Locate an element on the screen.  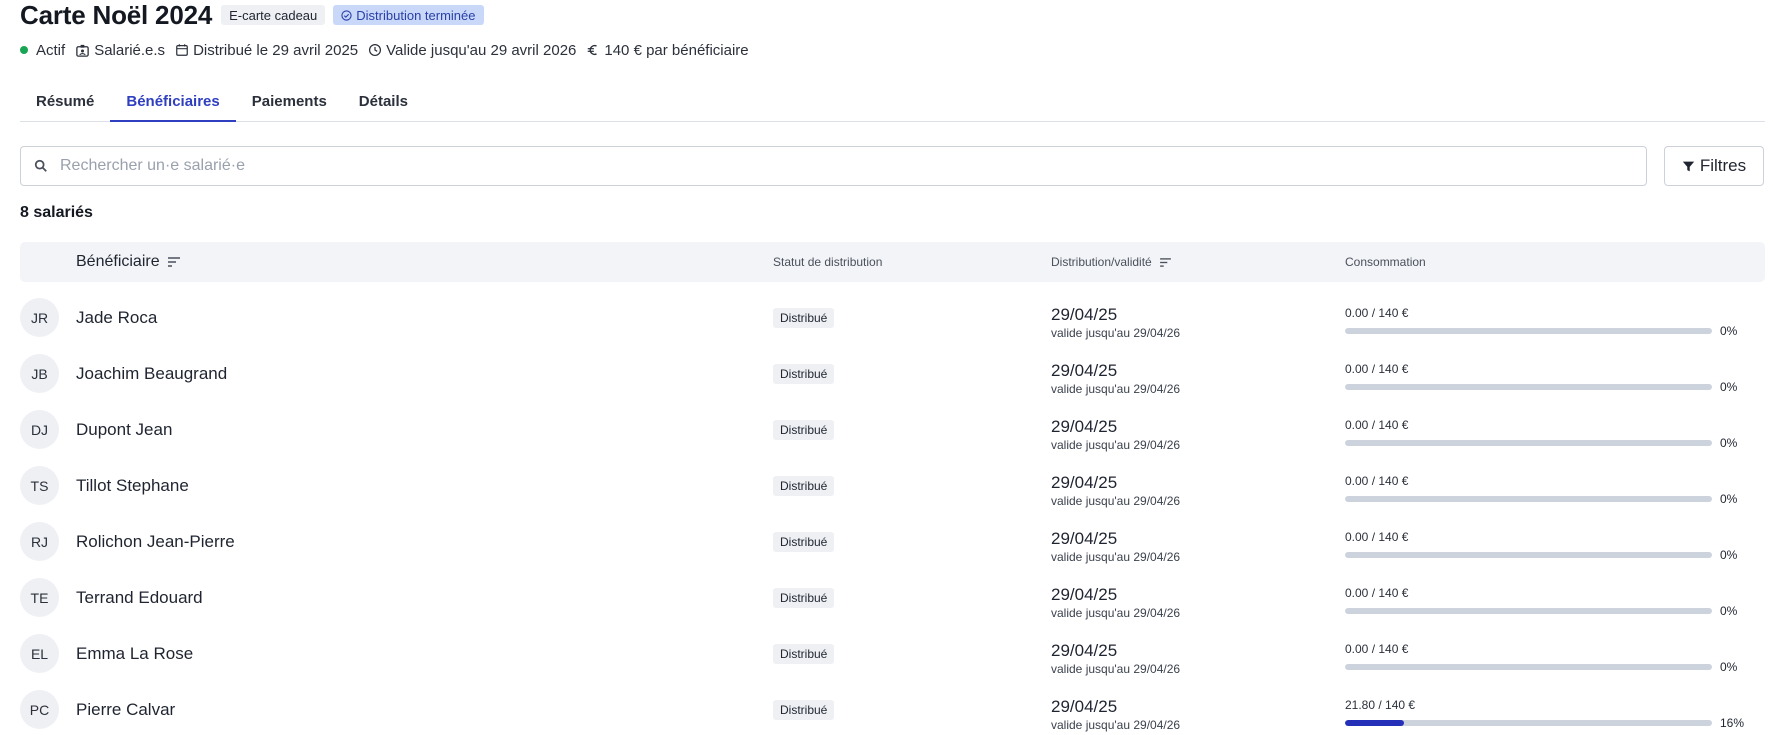
status-label: Actif is located at coordinates (51, 50).